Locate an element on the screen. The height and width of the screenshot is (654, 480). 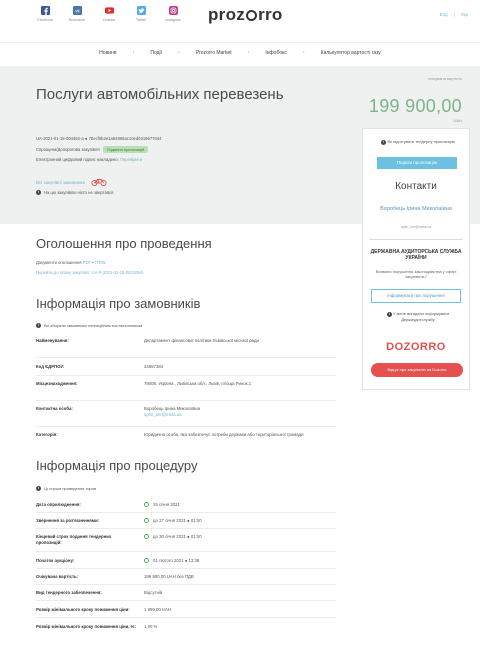
audit-service-title: ДЕРЖАВНА АУДИТОРСЬКА СЛУЖБА УКРАЇНИ is located at coordinates (416, 255).